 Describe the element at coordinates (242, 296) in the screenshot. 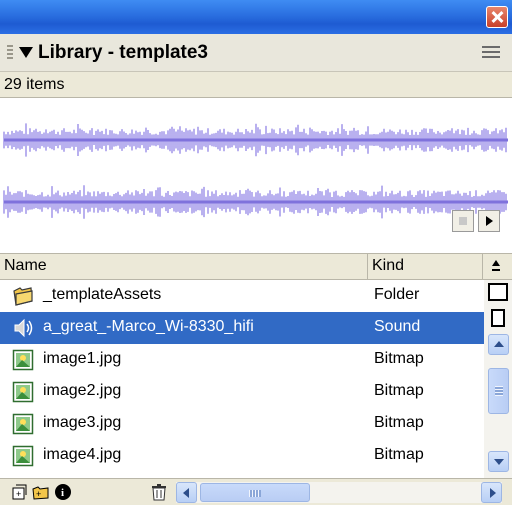

I see `list-item: _templateAssets Folder` at that location.